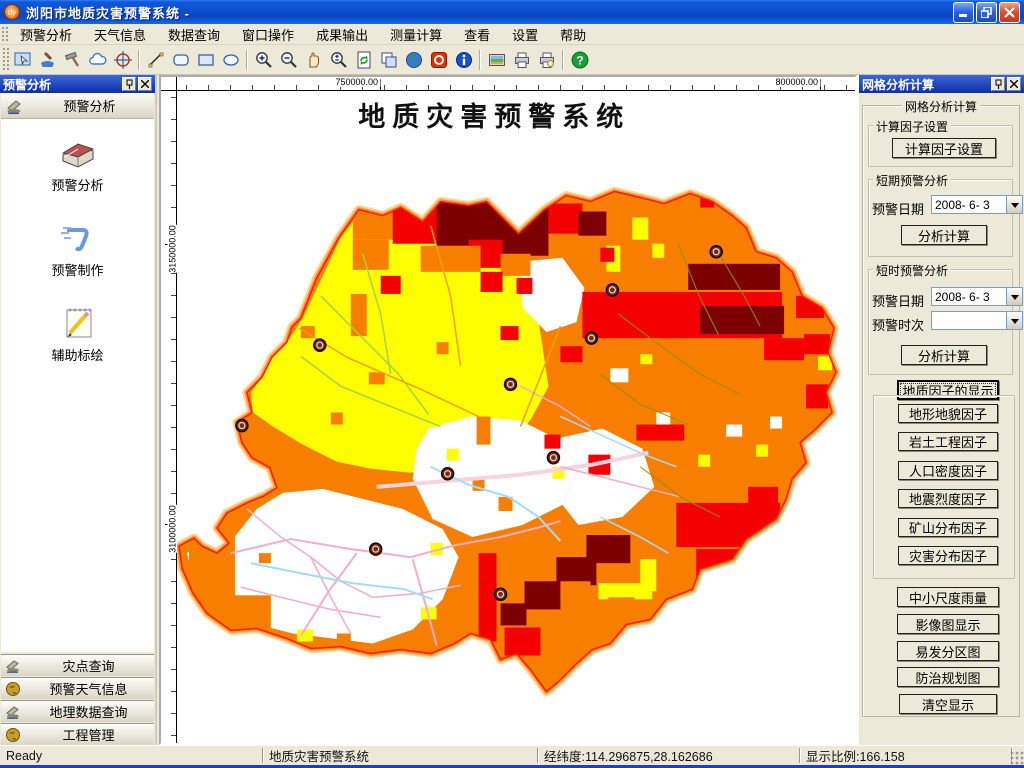 Image resolution: width=1024 pixels, height=768 pixels. What do you see at coordinates (912, 126) in the screenshot?
I see `groupbox-legend: 计算因子设置` at bounding box center [912, 126].